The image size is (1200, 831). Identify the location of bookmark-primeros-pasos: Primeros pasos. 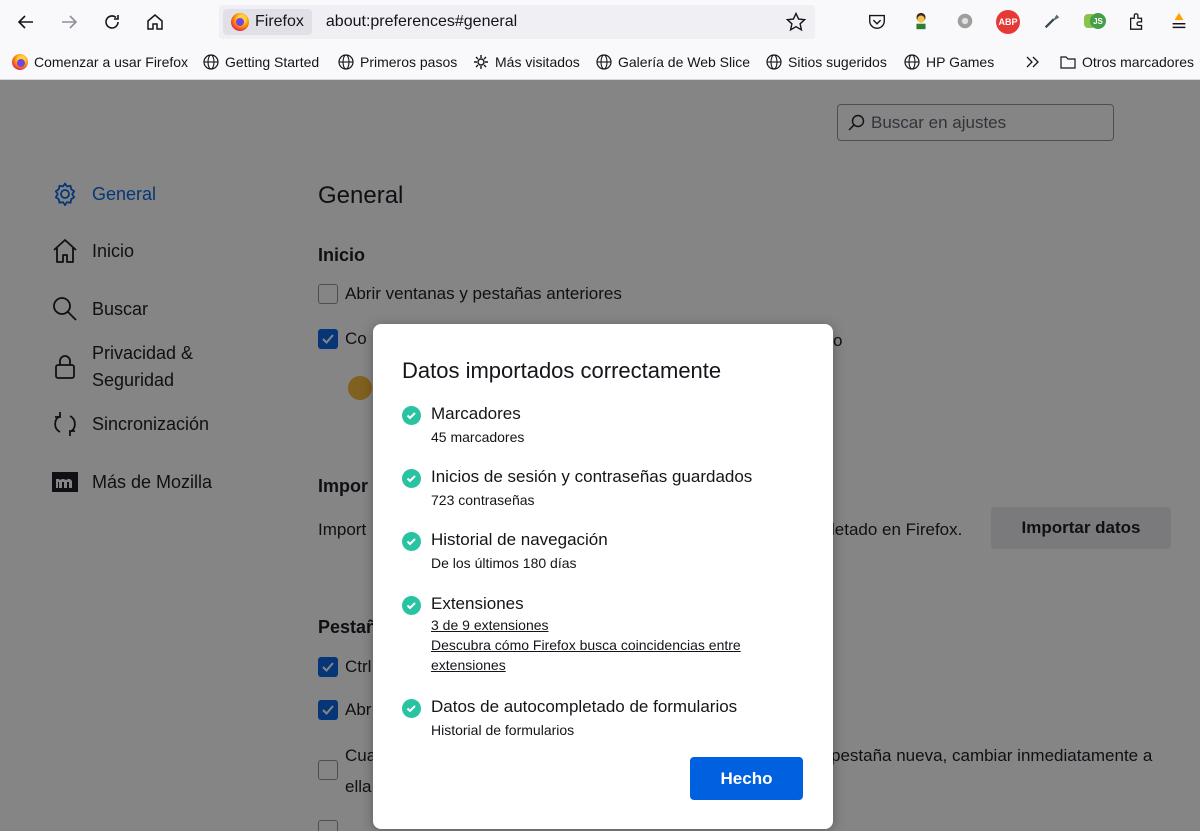
(397, 62).